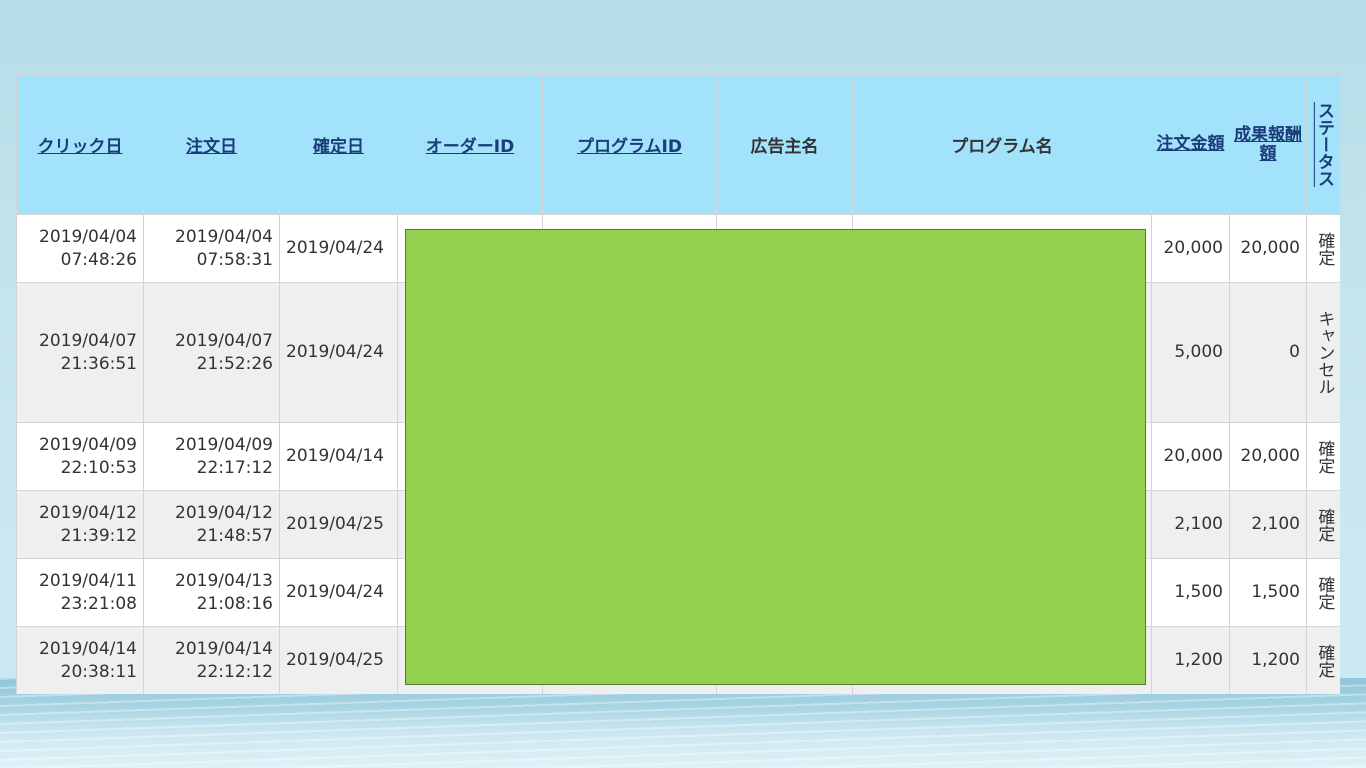  What do you see at coordinates (338, 147) in the screenshot?
I see `sort-link-confirm-date: 確定日` at bounding box center [338, 147].